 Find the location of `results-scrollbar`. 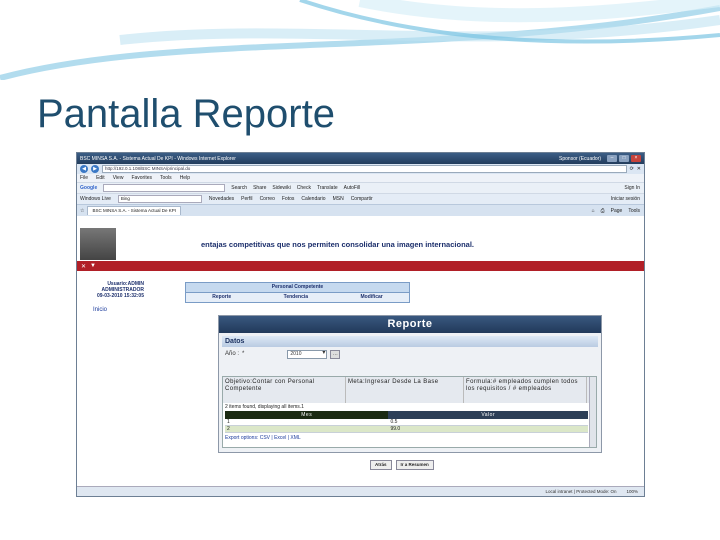

results-scrollbar is located at coordinates (592, 412).